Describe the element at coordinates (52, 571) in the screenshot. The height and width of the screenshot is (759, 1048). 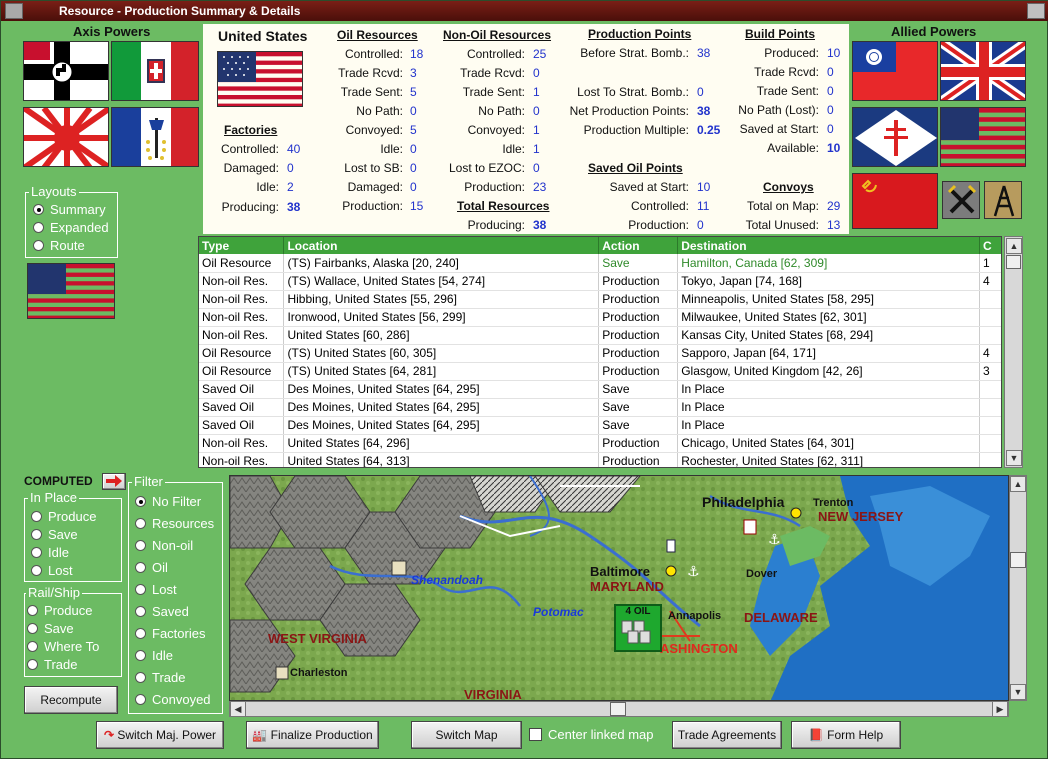
I see `inplace-lost-radio: Lost` at that location.